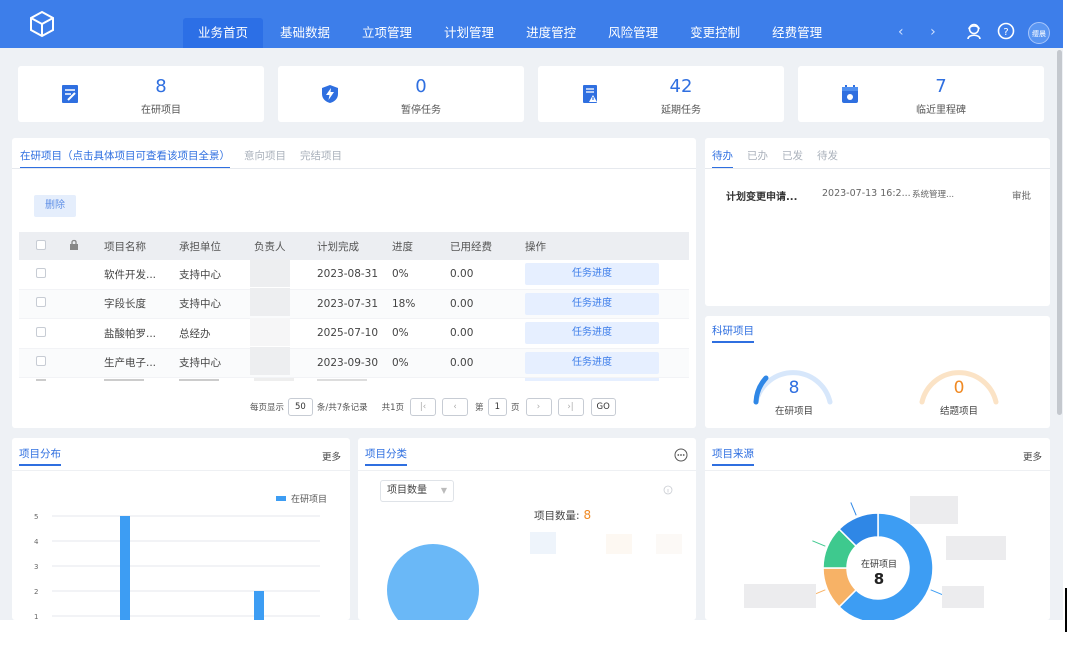  Describe the element at coordinates (722, 158) in the screenshot. I see `tab-todo: 待办` at that location.